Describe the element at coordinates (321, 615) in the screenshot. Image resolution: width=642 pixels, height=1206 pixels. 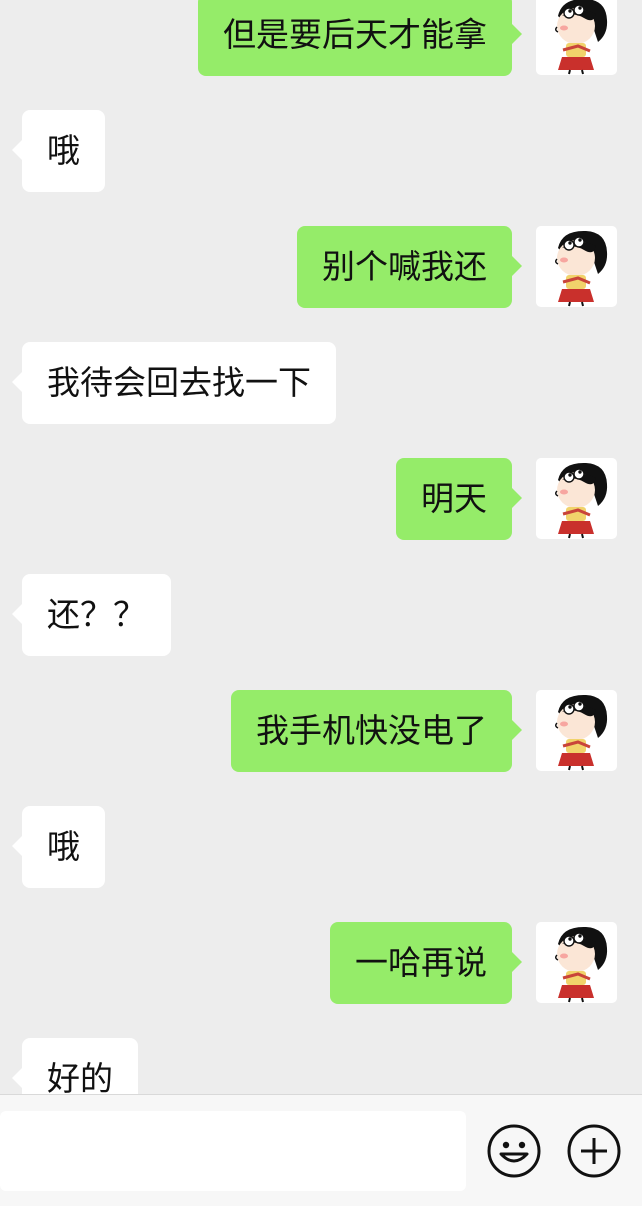
I see `received-message: 还？？` at that location.